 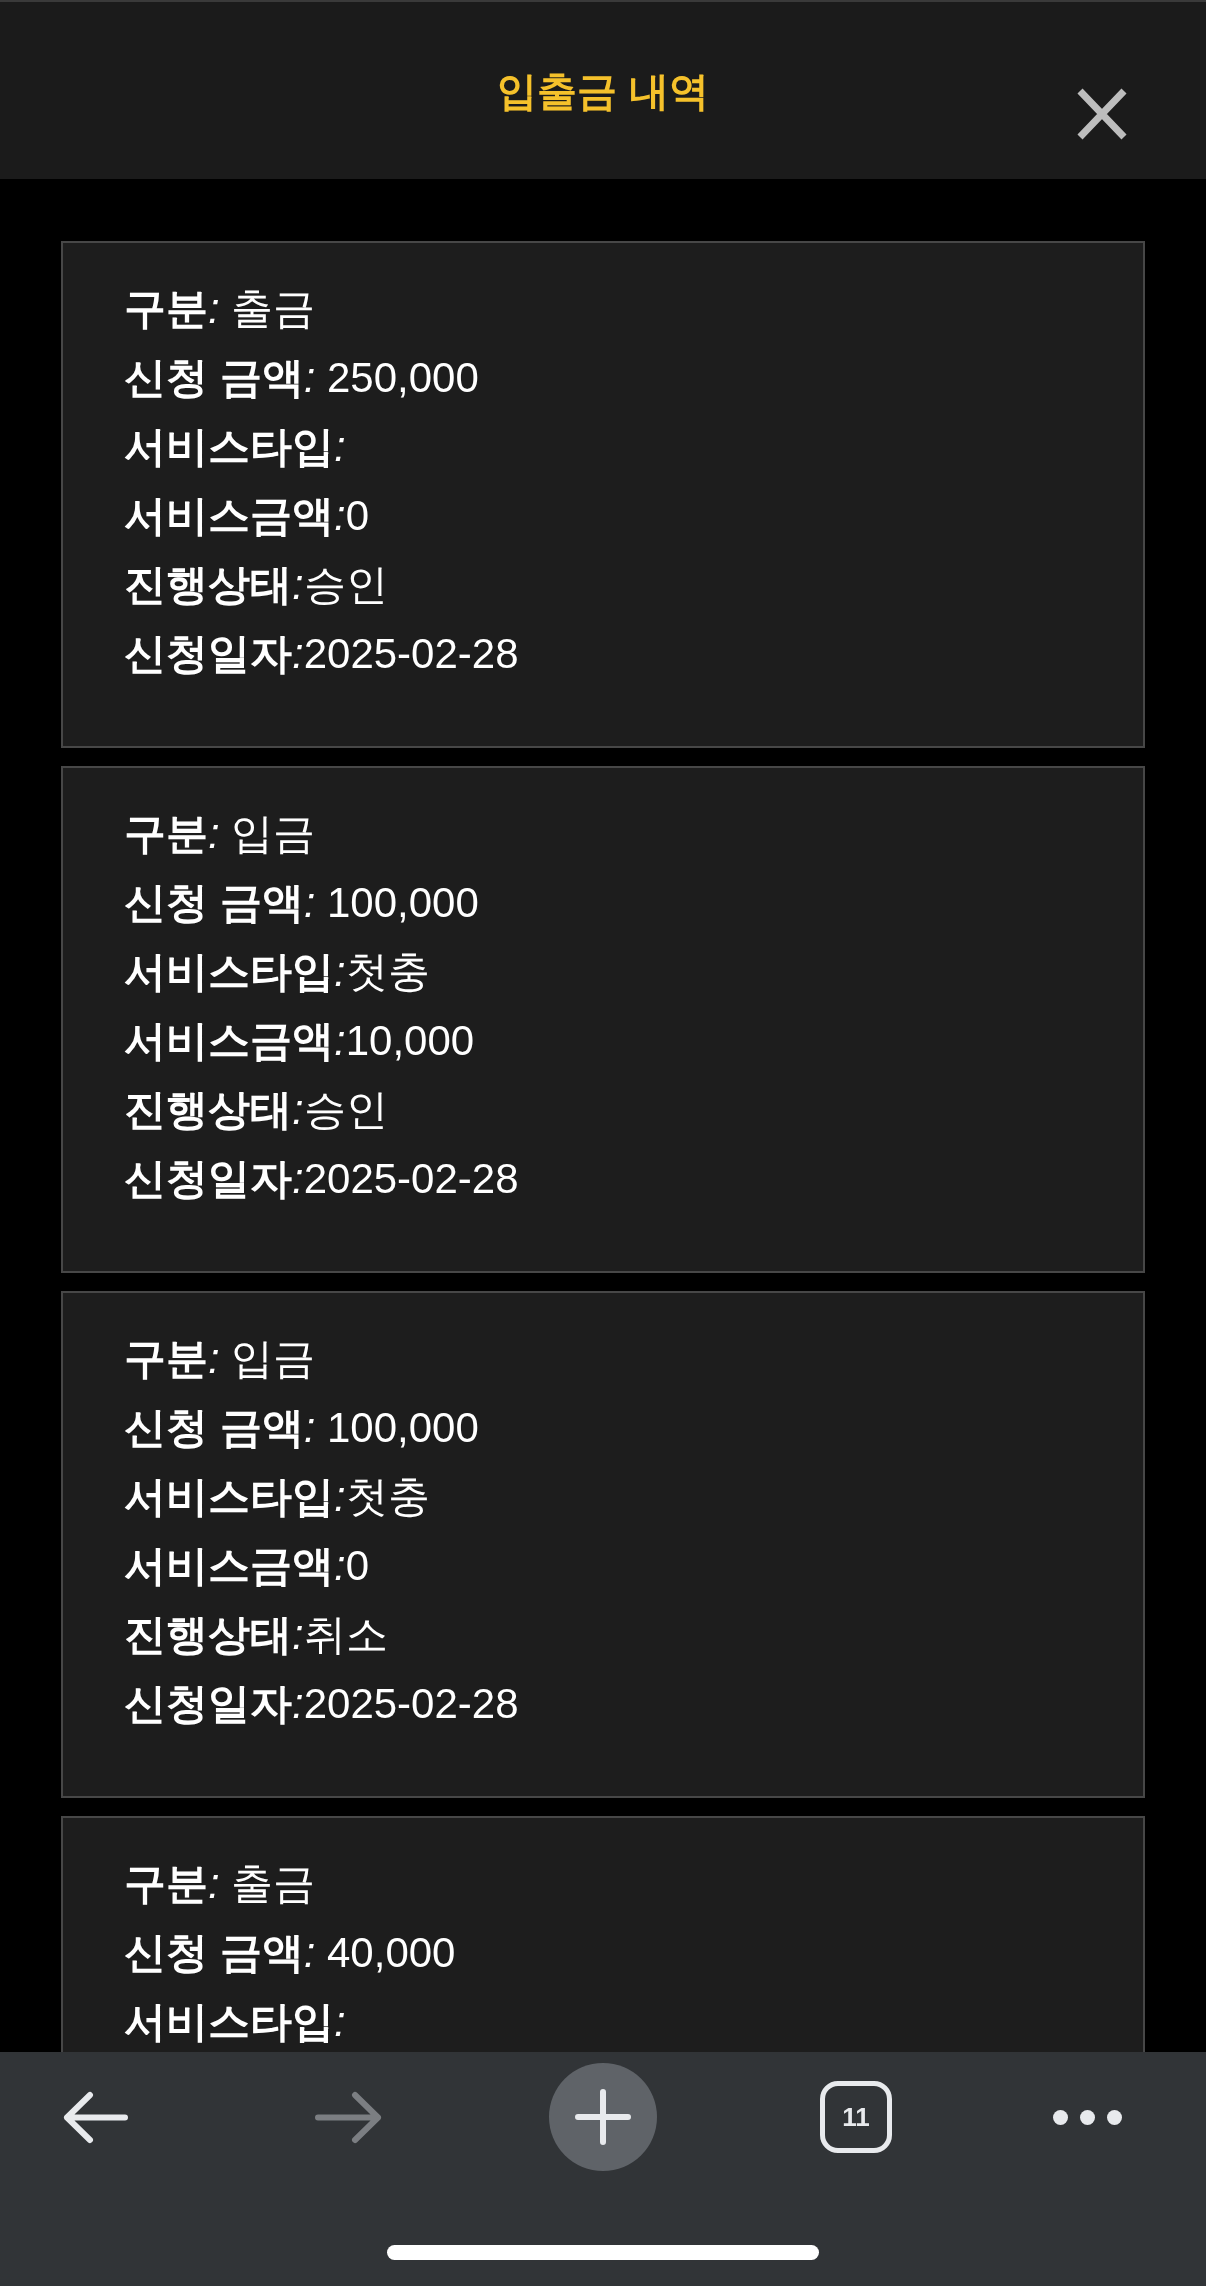 I want to click on page-title: 입출금 내역, so click(x=603, y=91).